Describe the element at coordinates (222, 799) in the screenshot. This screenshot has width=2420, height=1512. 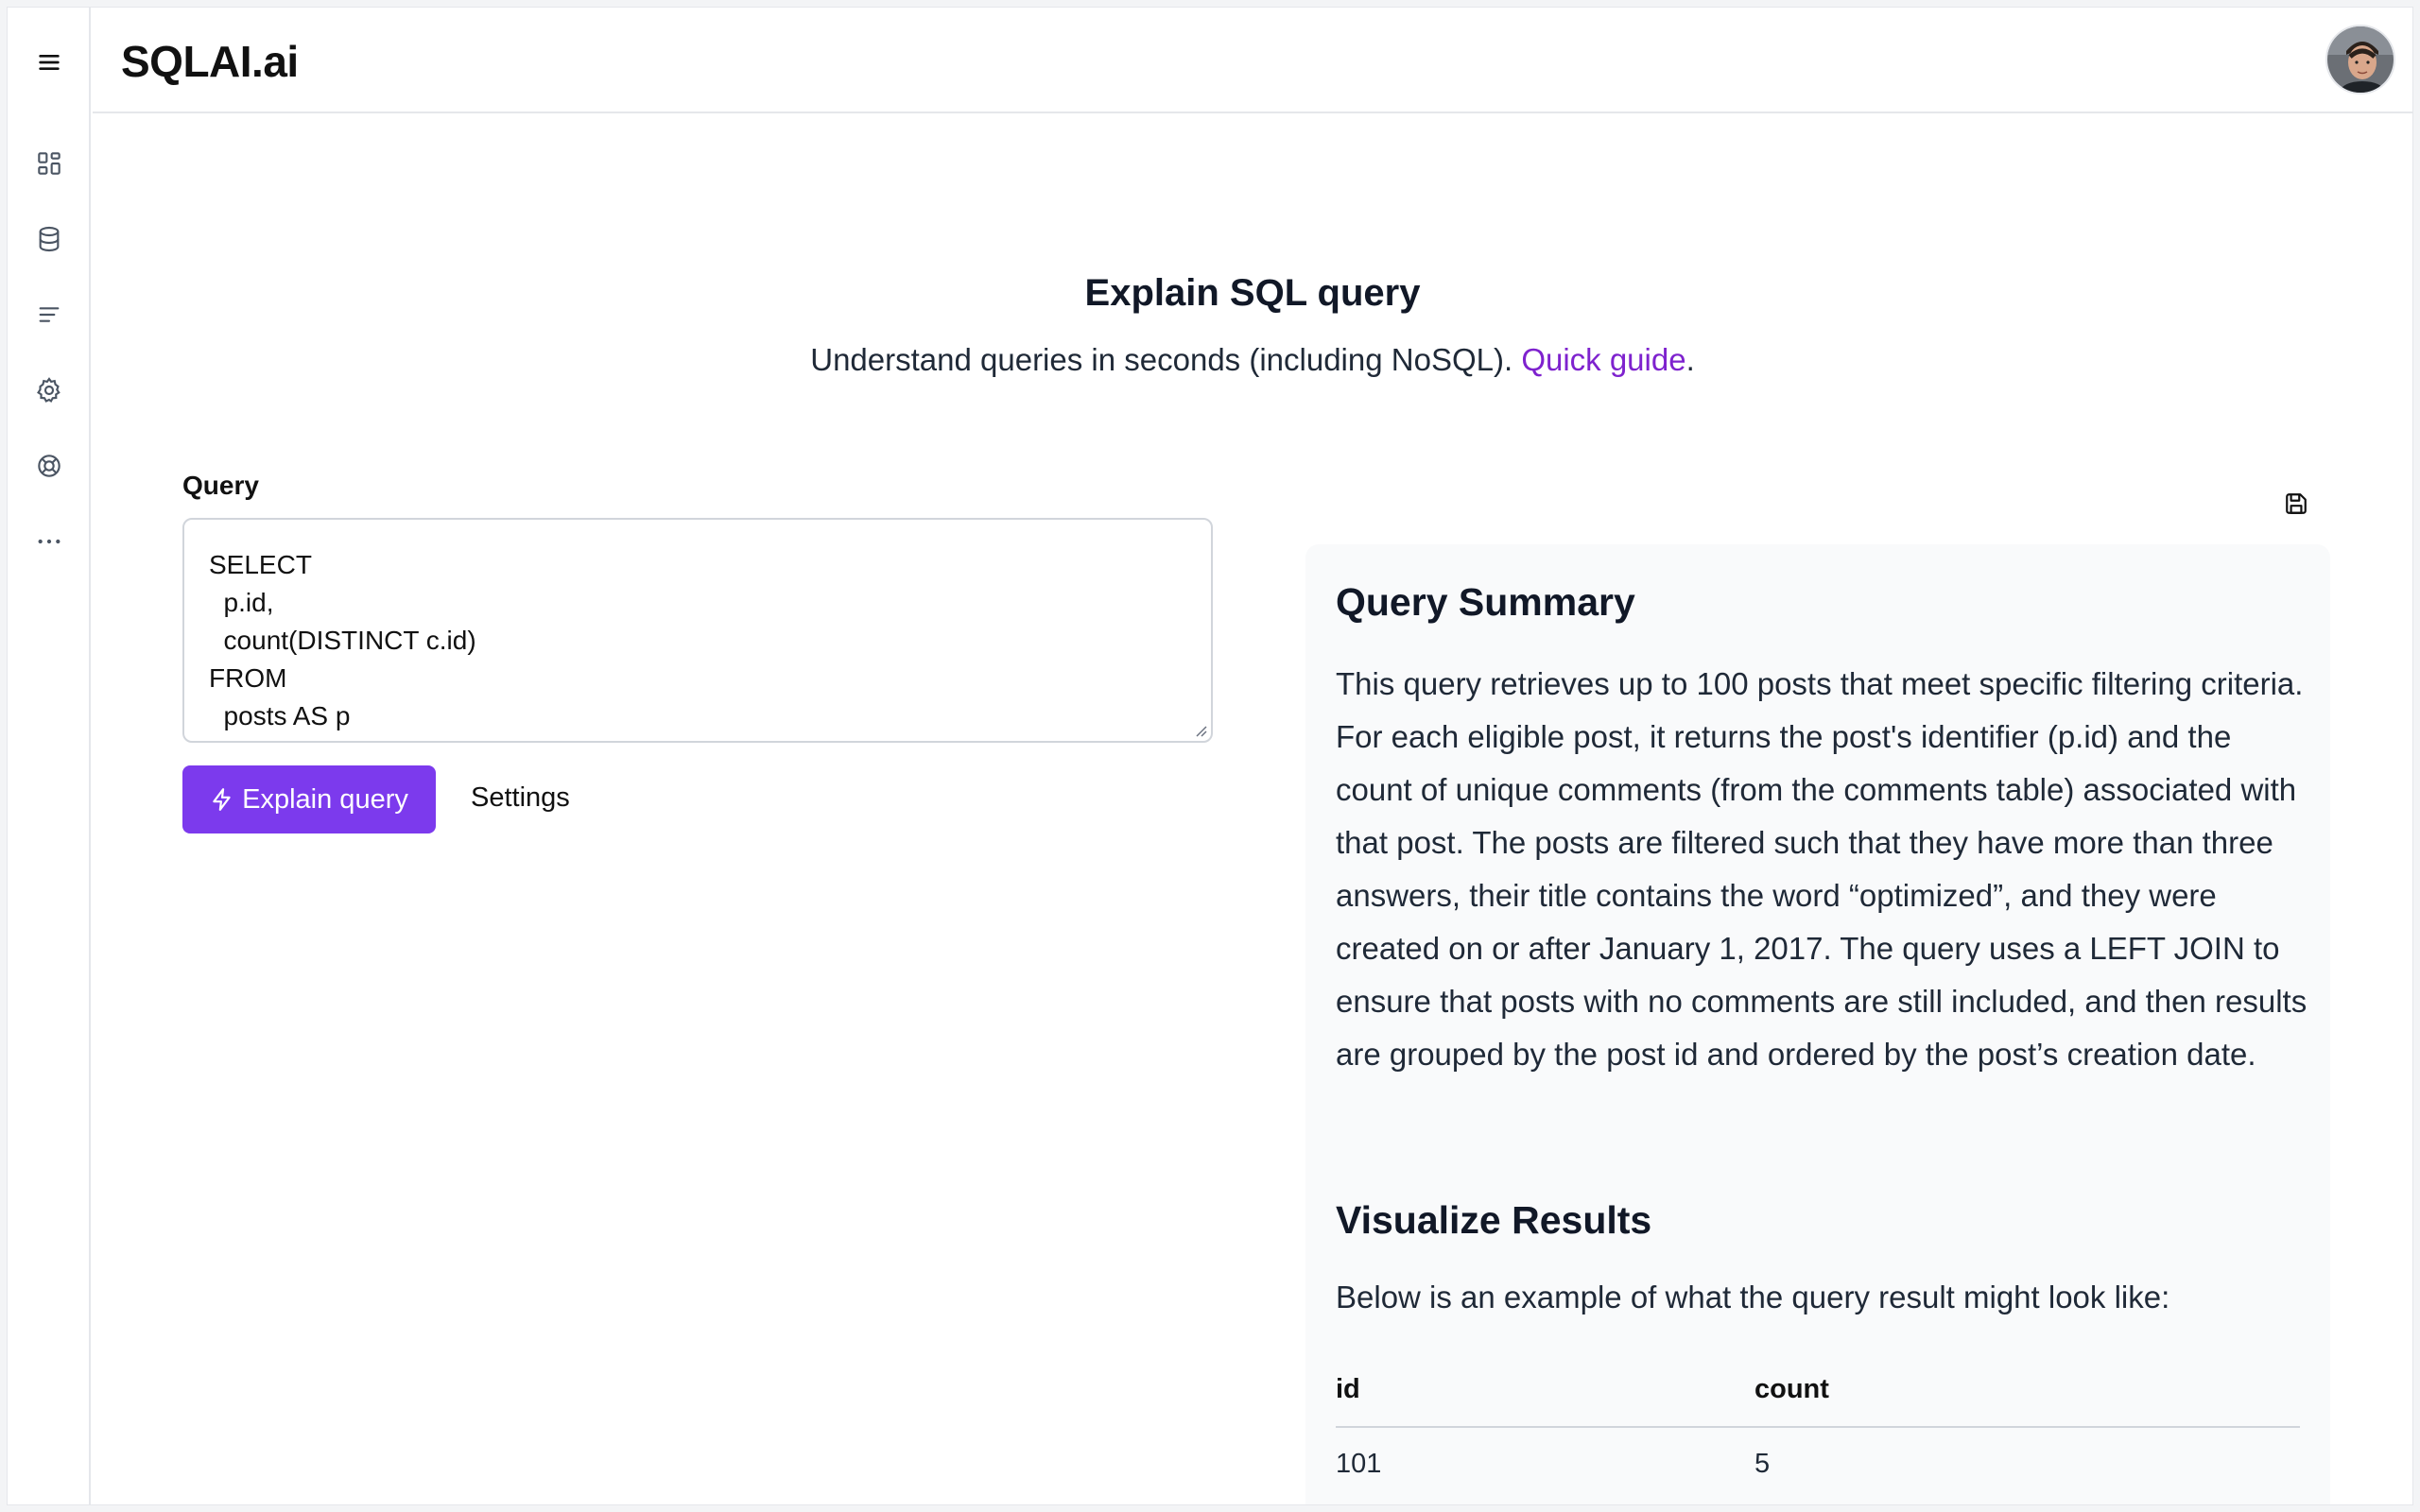
I see `lightning-icon` at that location.